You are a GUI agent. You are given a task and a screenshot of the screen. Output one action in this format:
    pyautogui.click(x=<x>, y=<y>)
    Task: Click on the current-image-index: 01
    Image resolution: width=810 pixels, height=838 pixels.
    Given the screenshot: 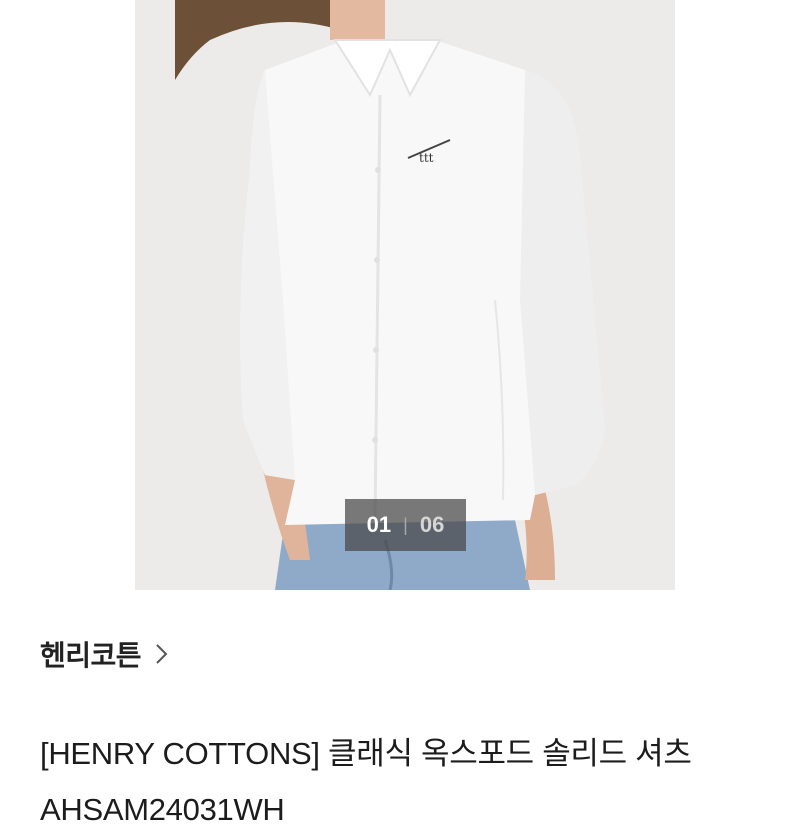 What is the action you would take?
    pyautogui.click(x=379, y=524)
    